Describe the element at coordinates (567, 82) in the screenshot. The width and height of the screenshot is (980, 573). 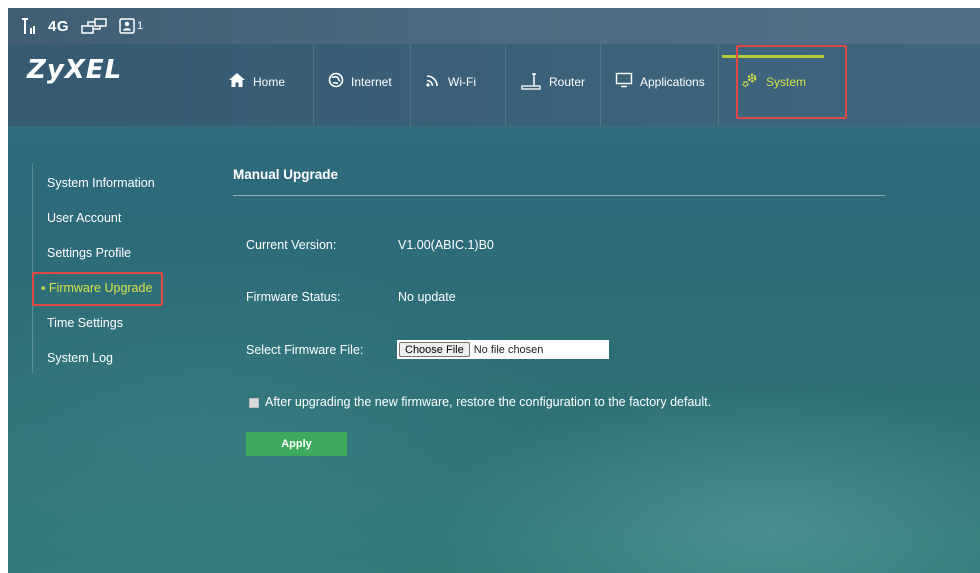
I see `nav-router-label: Router` at that location.